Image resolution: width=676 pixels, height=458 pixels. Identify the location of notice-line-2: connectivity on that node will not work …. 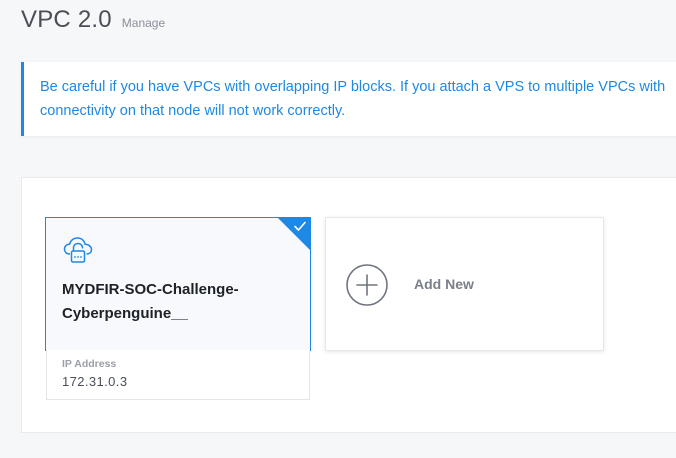
(193, 111).